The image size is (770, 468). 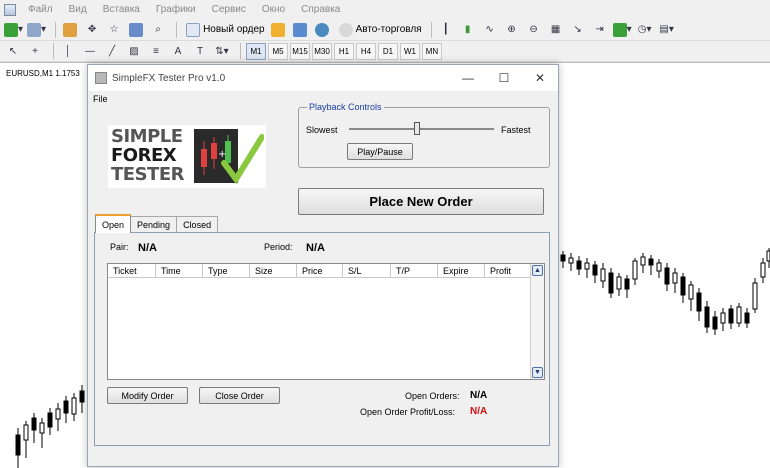 I want to click on zoom-in-icon: ⊕, so click(x=512, y=30).